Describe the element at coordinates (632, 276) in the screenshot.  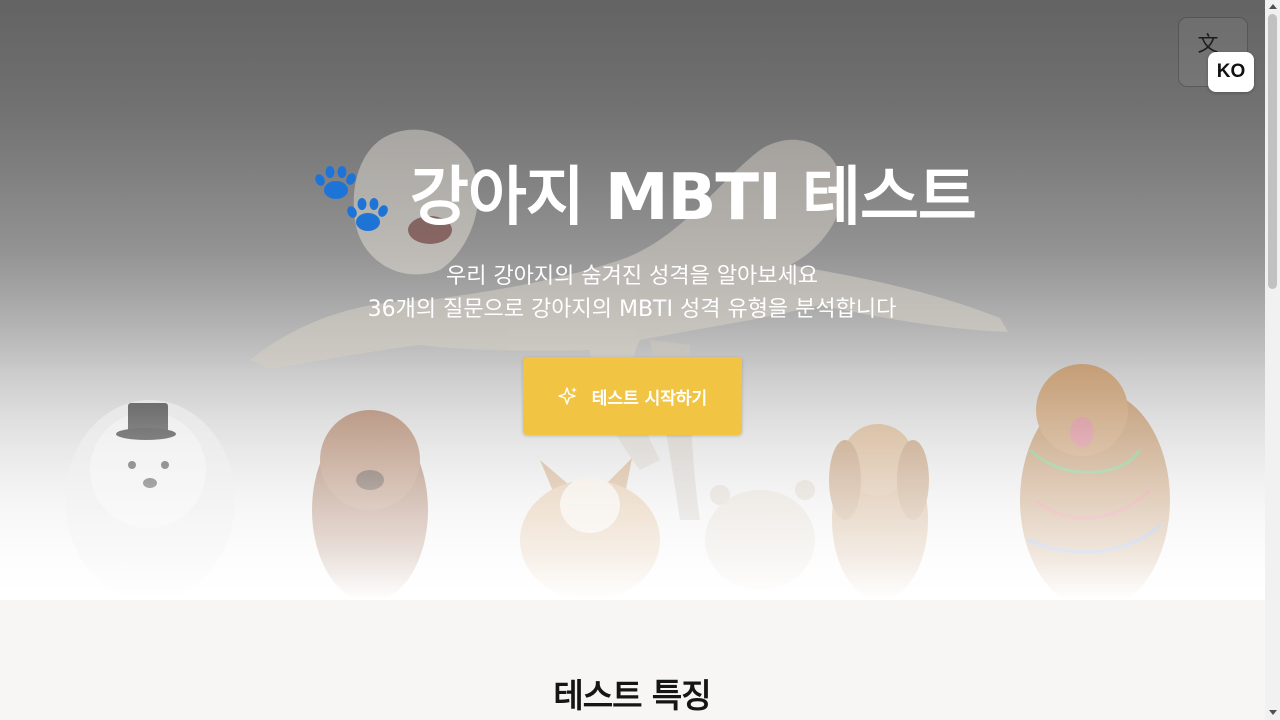
I see `subtitle-line-1: 우리 강아지의 숨겨진 성격을 알아보세요` at that location.